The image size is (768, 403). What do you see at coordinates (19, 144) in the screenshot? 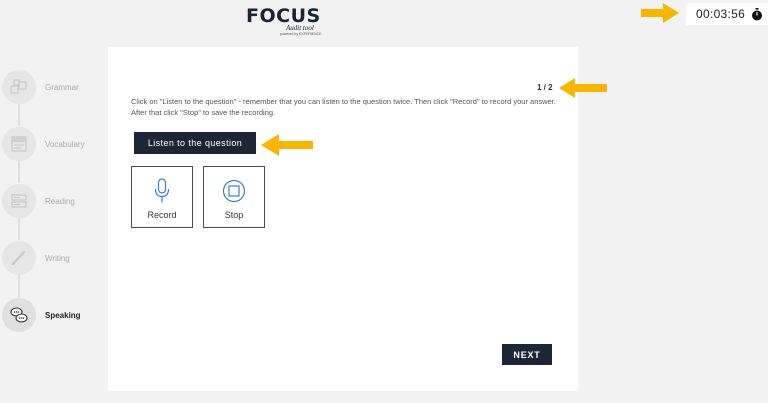
I see `vocabulary-icon` at bounding box center [19, 144].